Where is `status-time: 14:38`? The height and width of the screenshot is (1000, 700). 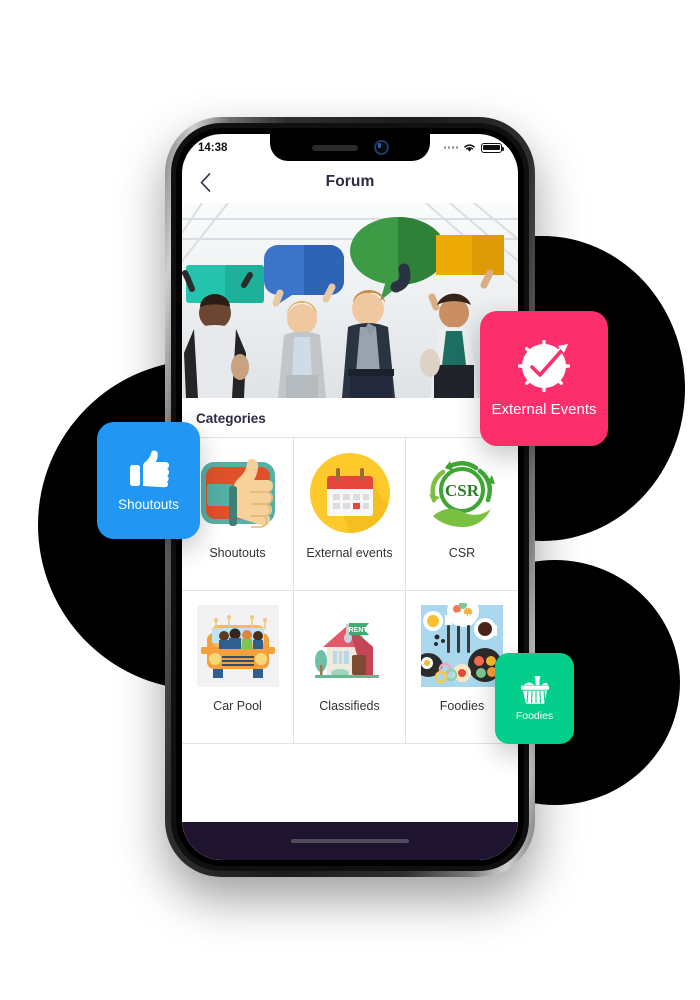 status-time: 14:38 is located at coordinates (213, 147).